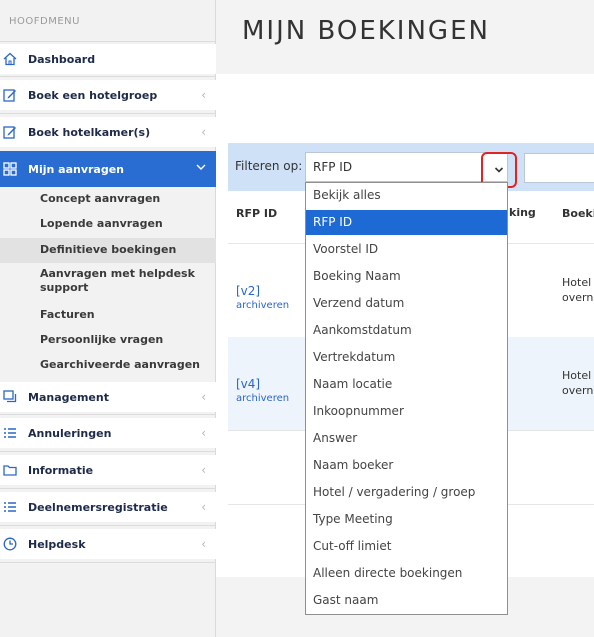  What do you see at coordinates (406, 546) in the screenshot?
I see `dropdown-option: Cut-off limiet` at bounding box center [406, 546].